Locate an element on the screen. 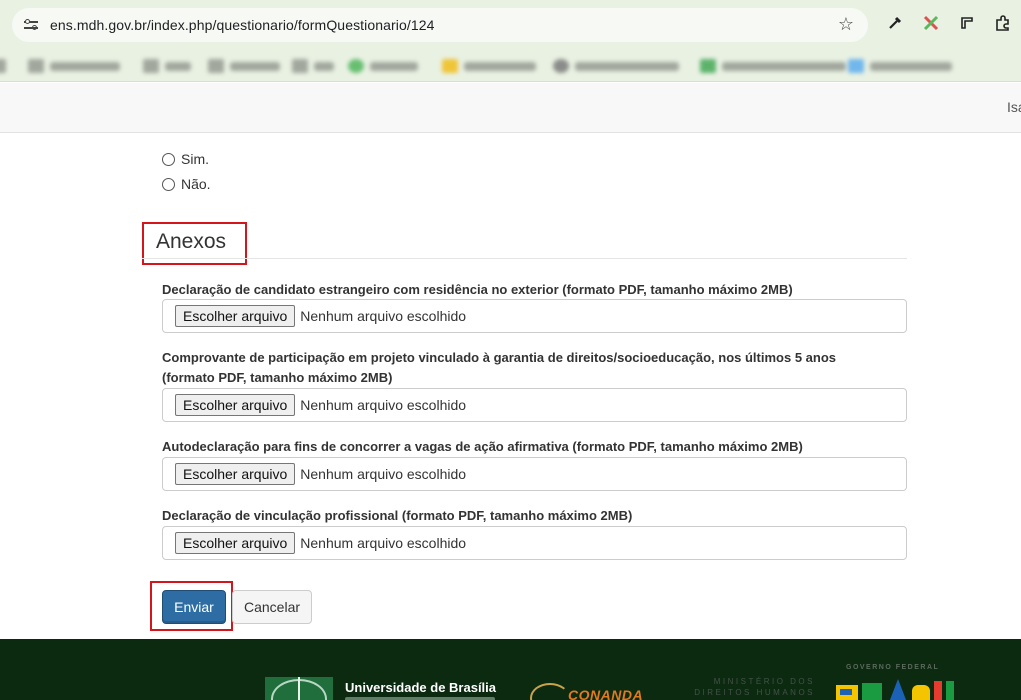 Image resolution: width=1021 pixels, height=700 pixels. ministerio-line: MINISTÉRIO DOS is located at coordinates (764, 681).